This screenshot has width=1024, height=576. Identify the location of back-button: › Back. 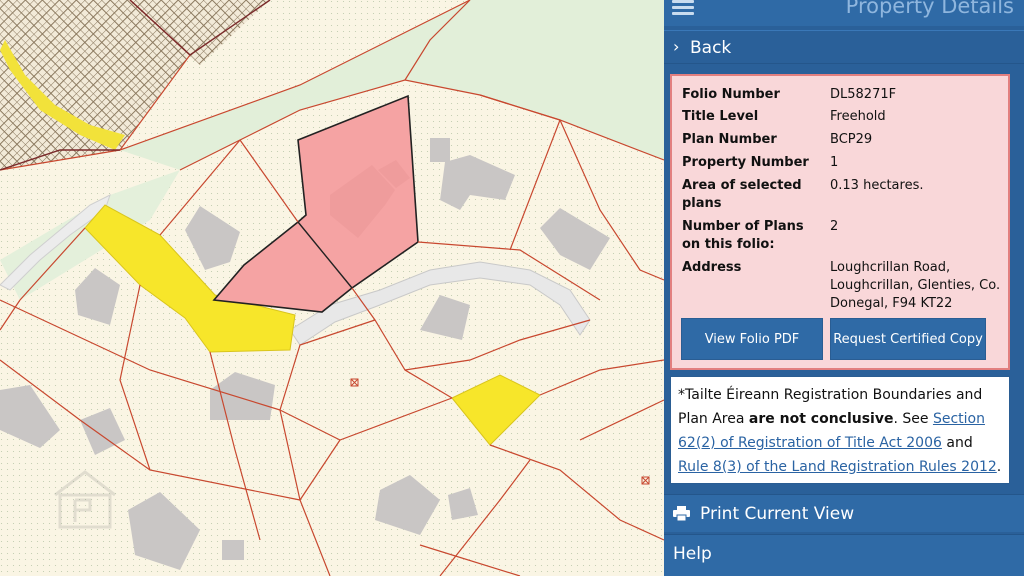
(844, 47).